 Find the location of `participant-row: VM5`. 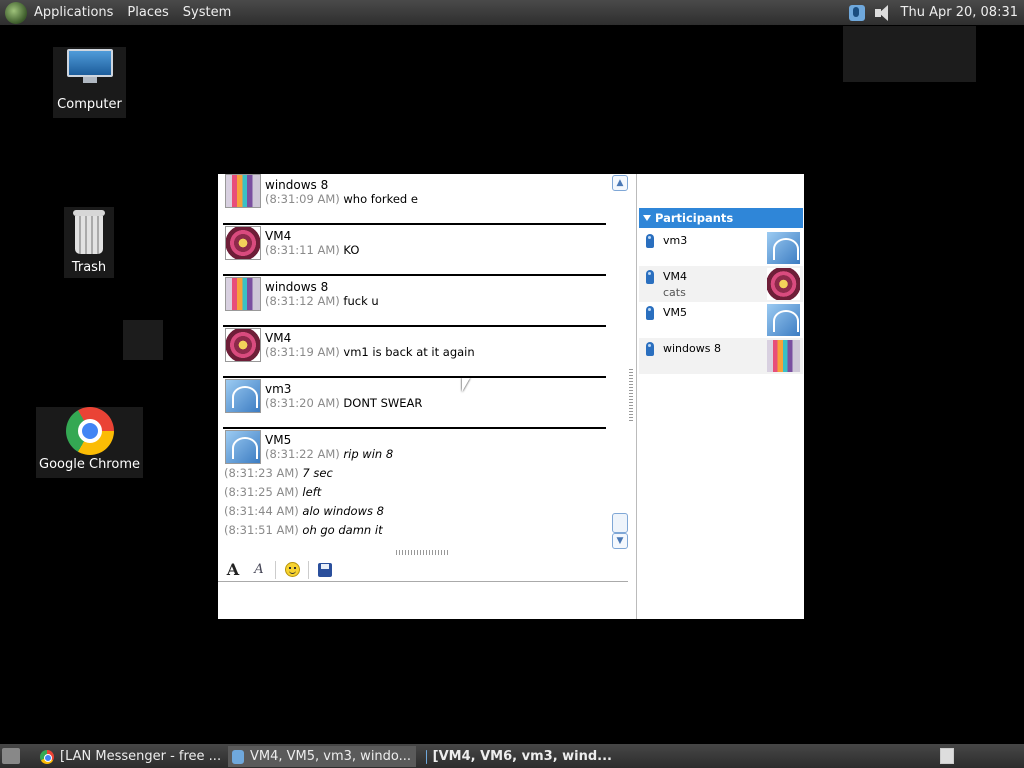

participant-row: VM5 is located at coordinates (721, 320).